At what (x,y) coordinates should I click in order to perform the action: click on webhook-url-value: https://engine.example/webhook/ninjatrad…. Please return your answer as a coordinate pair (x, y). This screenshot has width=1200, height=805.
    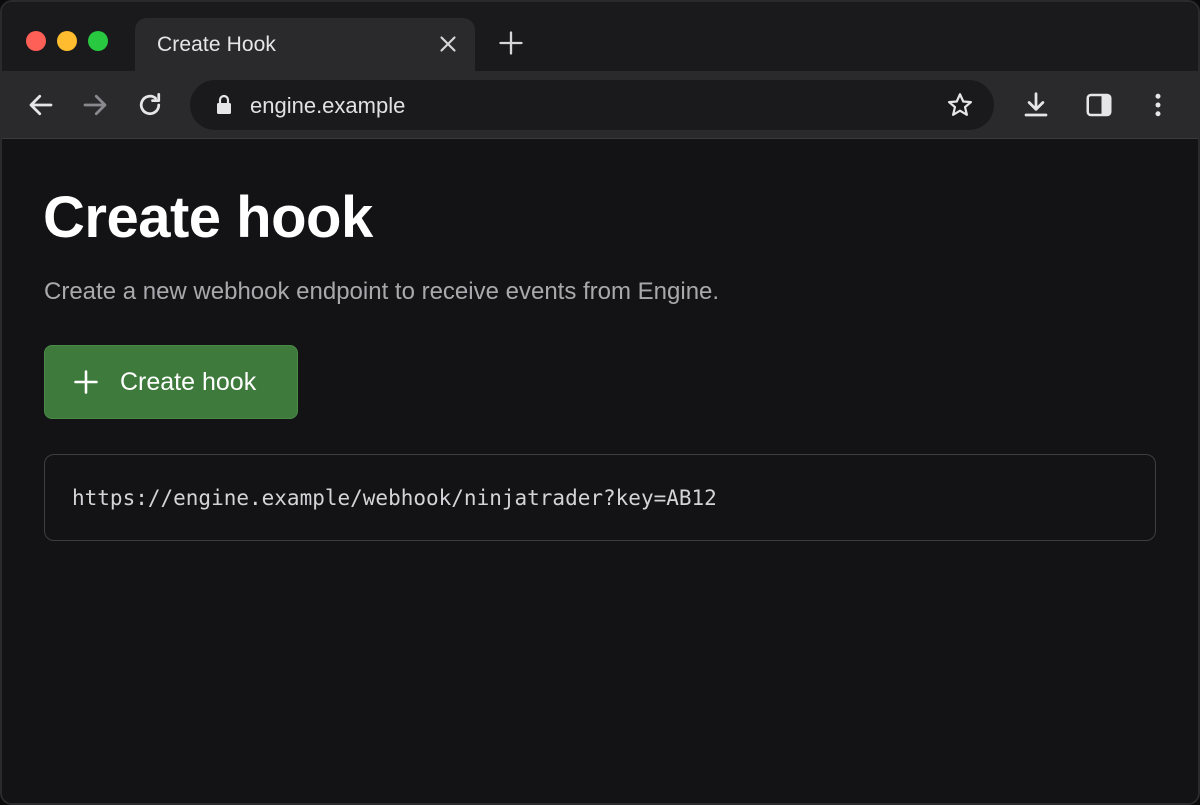
    Looking at the image, I should click on (394, 498).